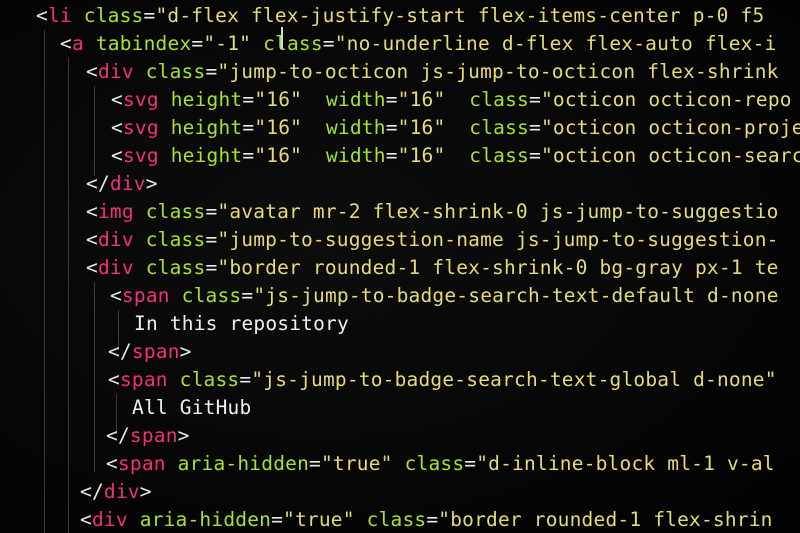  Describe the element at coordinates (140, 155) in the screenshot. I see `code-token: svg` at that location.